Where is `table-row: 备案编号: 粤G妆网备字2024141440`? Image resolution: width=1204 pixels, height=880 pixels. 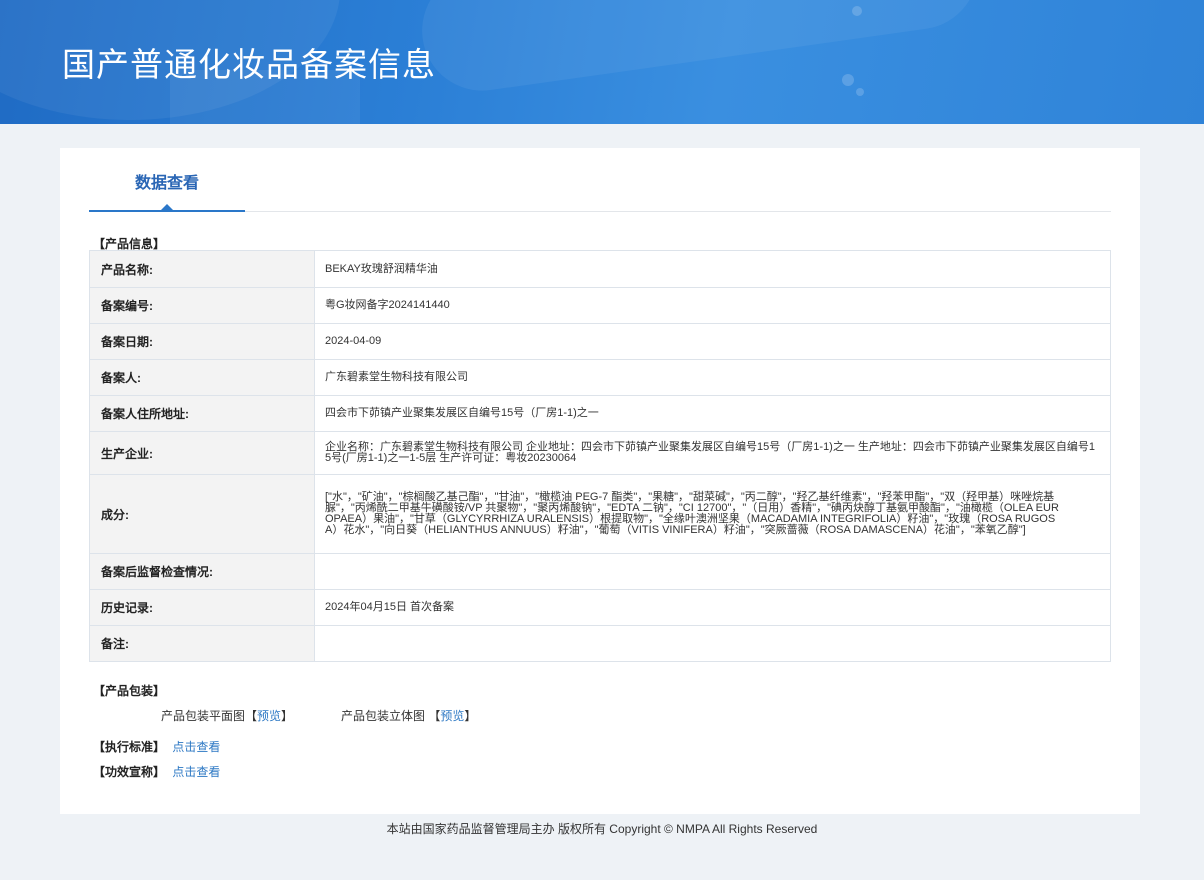 table-row: 备案编号: 粤G妆网备字2024141440 is located at coordinates (600, 305).